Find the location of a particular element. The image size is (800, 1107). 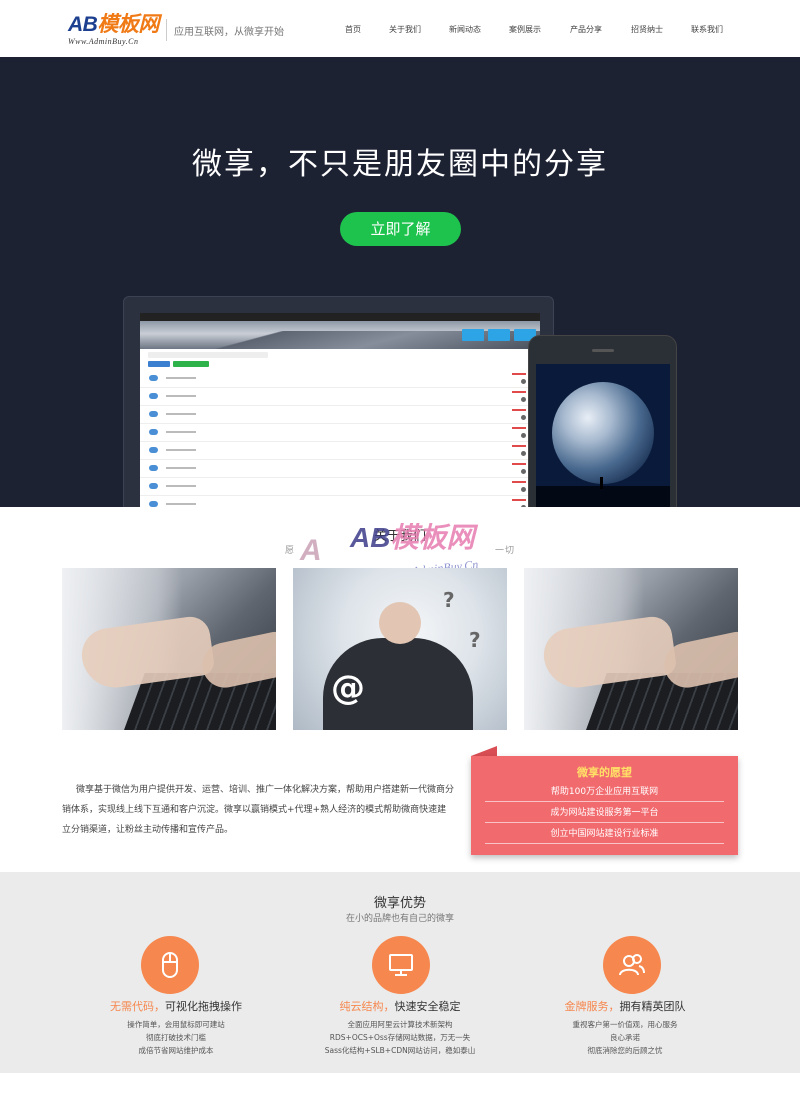

learn-more-button: 立即了解 is located at coordinates (400, 229).